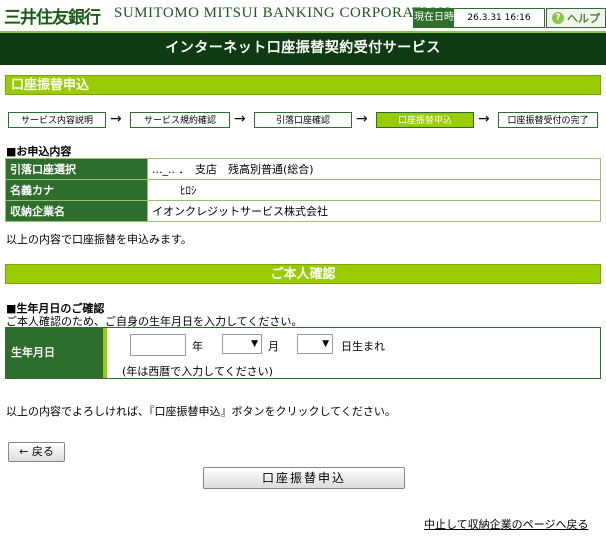  I want to click on dob-label: 生年月日, so click(56, 353).